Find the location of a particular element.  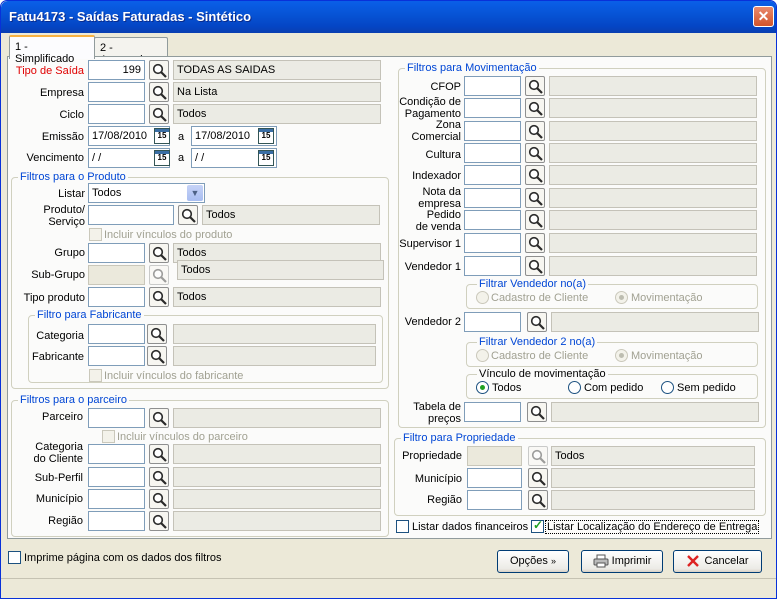

parceiro-municipio-input is located at coordinates (116, 499).